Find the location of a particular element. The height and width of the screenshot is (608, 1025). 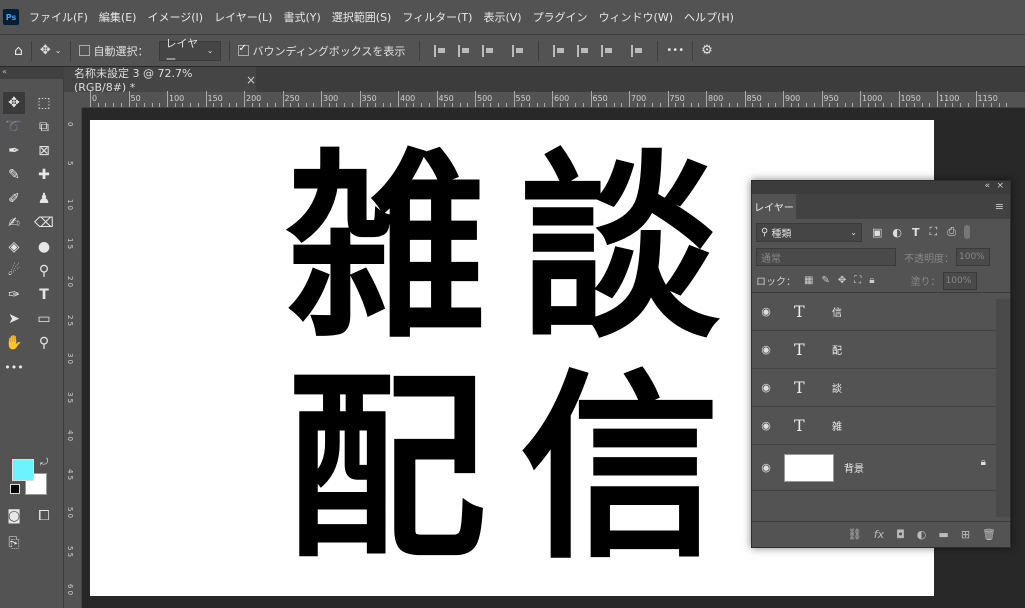

foreground-color-swatch is located at coordinates (23, 470).